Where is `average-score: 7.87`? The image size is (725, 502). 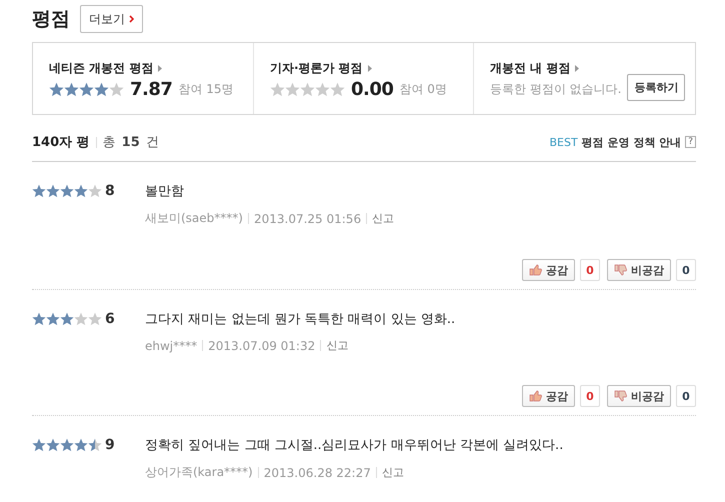
average-score: 7.87 is located at coordinates (151, 89).